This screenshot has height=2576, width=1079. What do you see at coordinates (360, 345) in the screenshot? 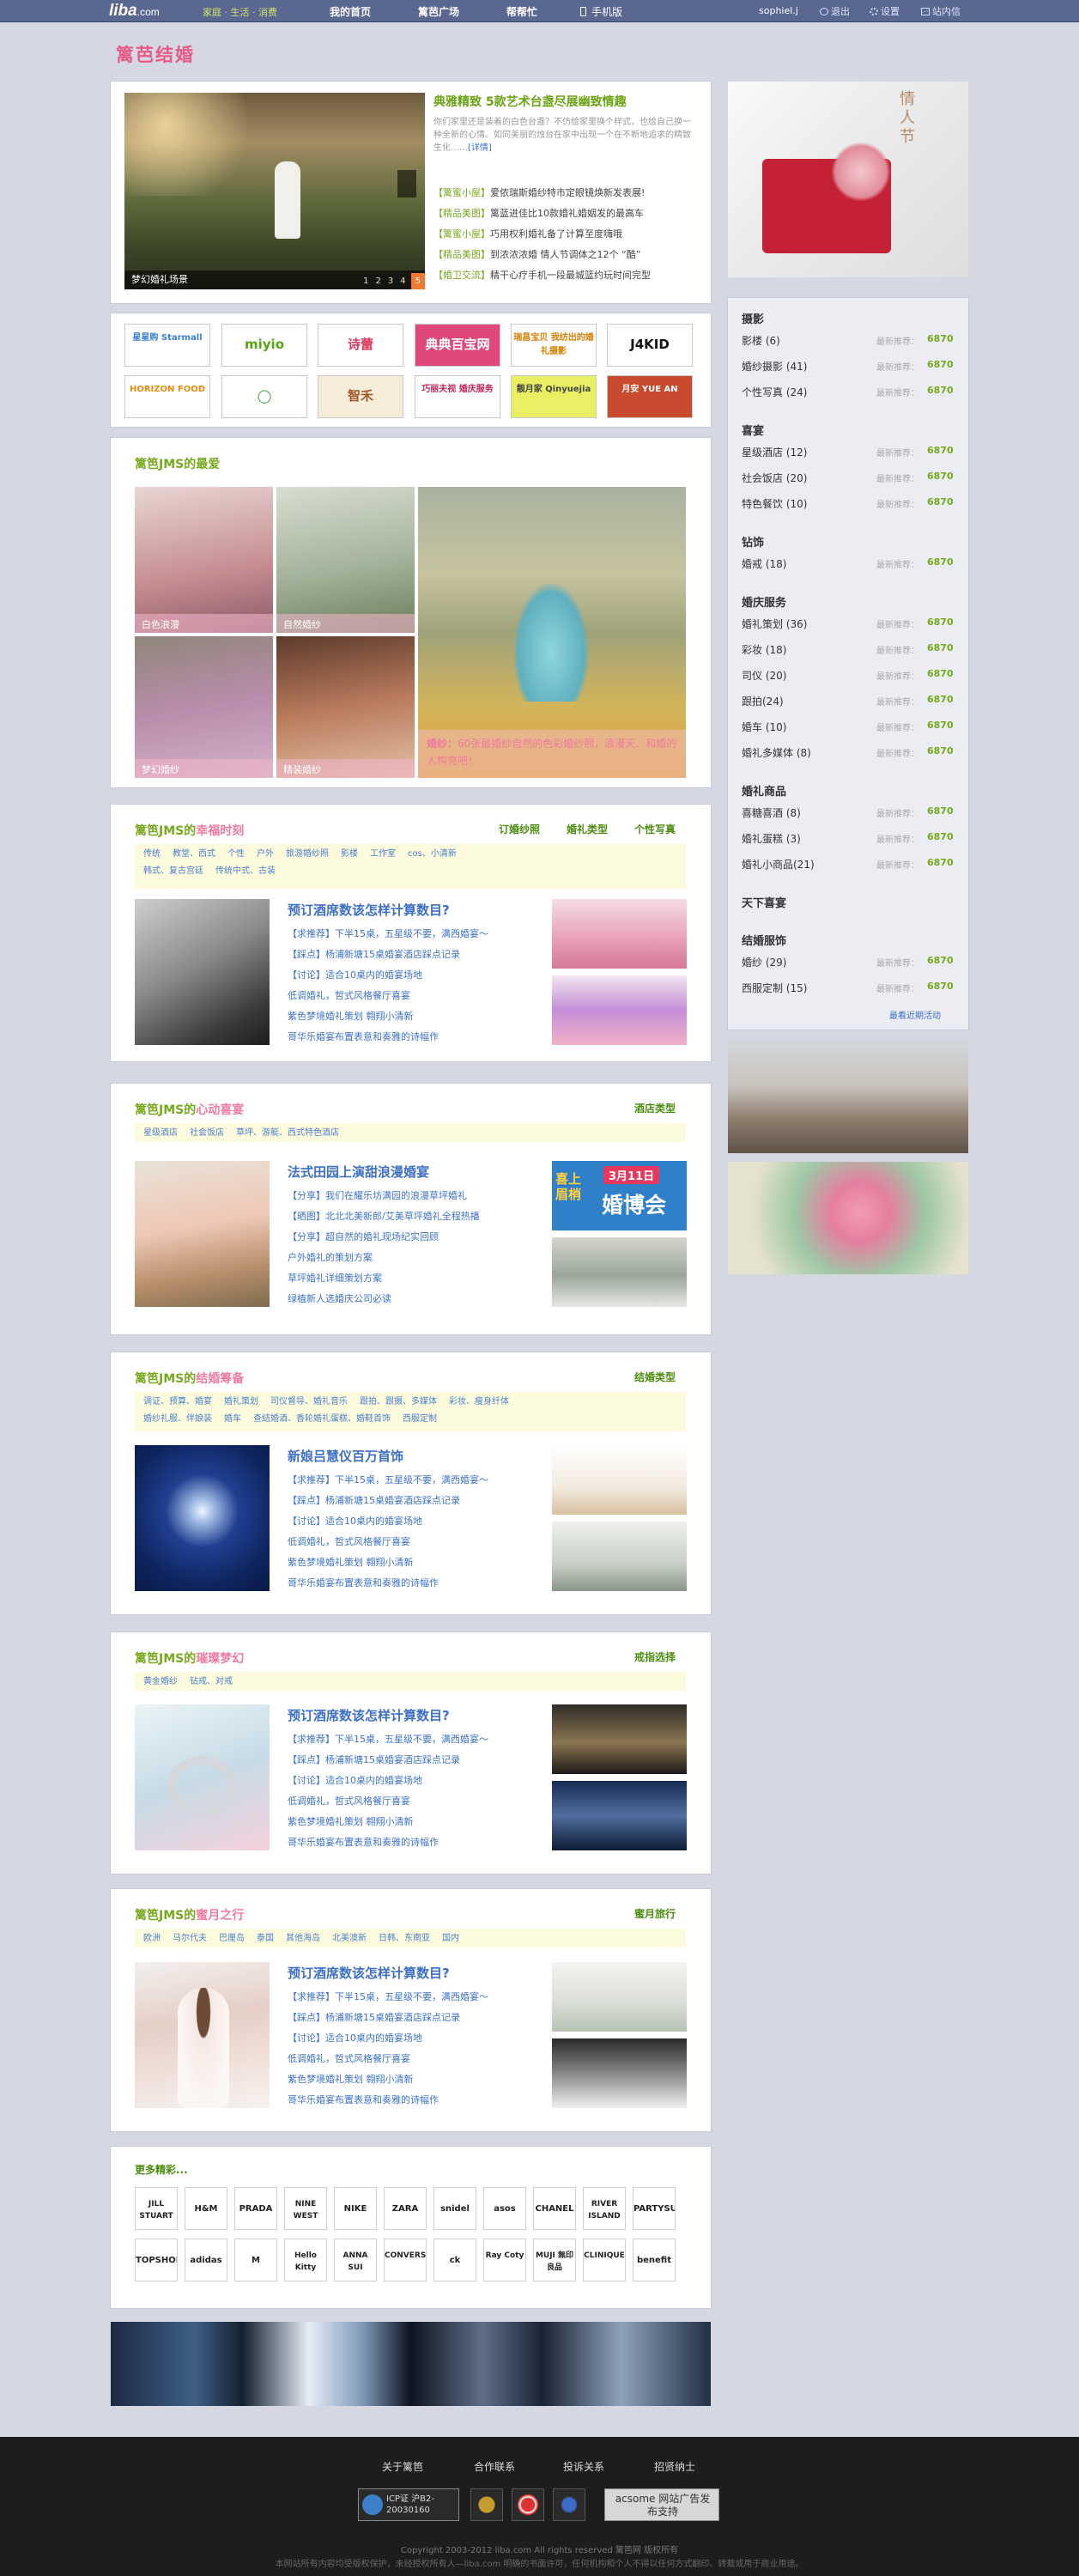
I see `brand-logo: 诗蕾` at bounding box center [360, 345].